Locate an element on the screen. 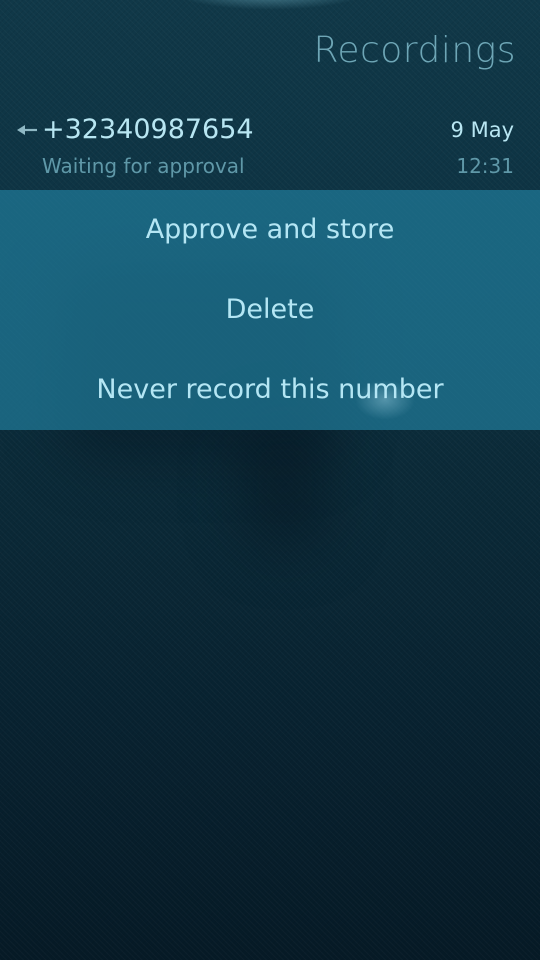 The height and width of the screenshot is (960, 540). recording-time: 12:31 is located at coordinates (485, 166).